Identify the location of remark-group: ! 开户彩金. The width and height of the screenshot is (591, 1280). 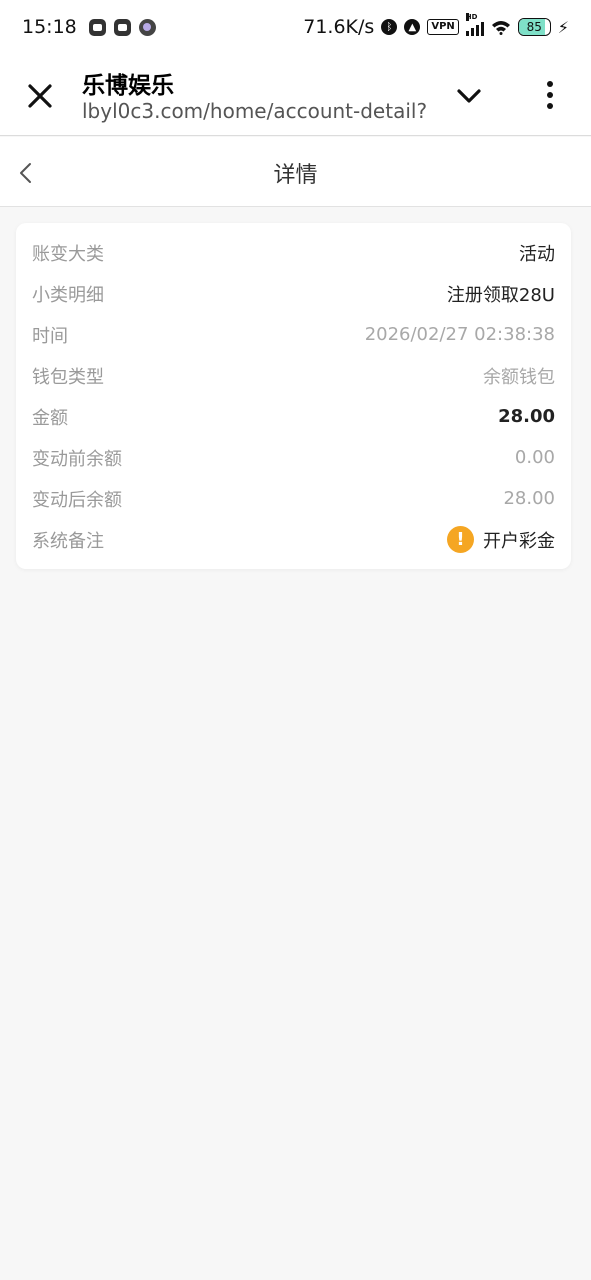
(501, 539).